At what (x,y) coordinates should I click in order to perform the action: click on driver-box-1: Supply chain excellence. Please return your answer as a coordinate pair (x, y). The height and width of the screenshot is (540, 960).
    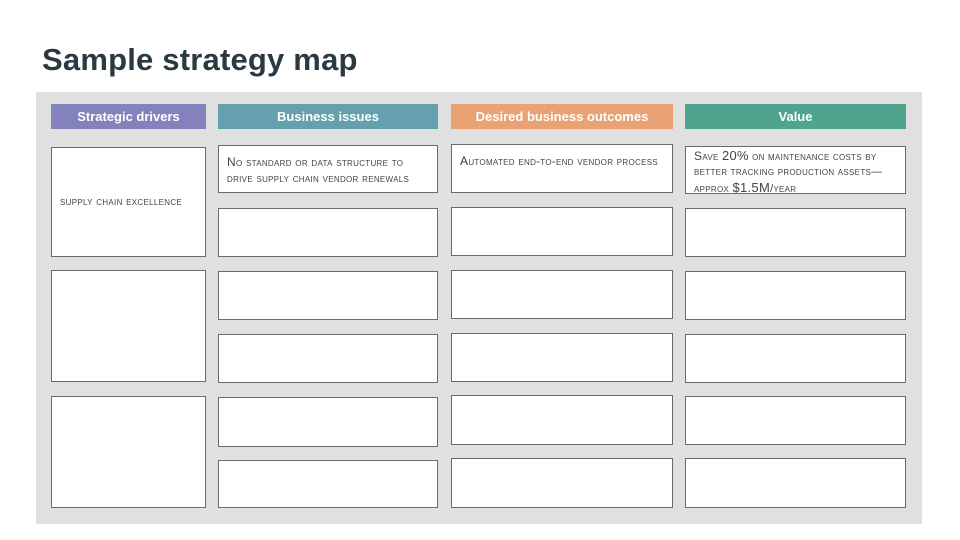
    Looking at the image, I should click on (128, 202).